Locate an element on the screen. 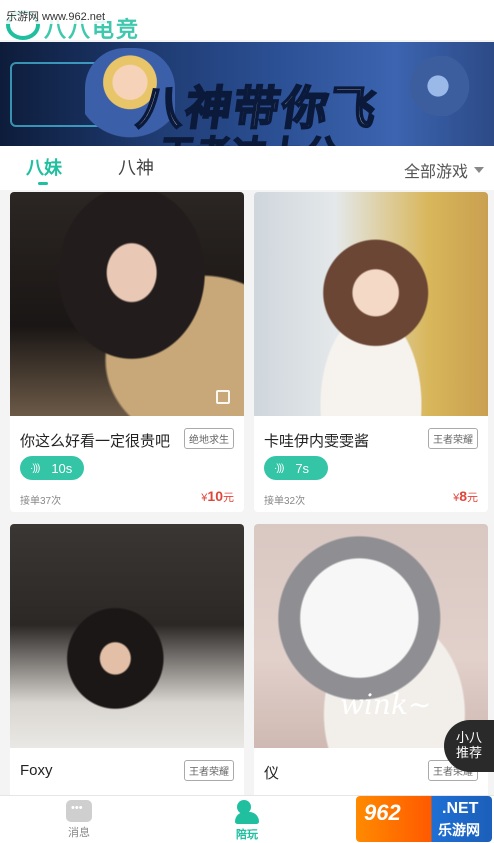 Image resolution: width=494 pixels, height=843 pixels. site-watermark-top: 乐游网 www.962.net is located at coordinates (56, 16).